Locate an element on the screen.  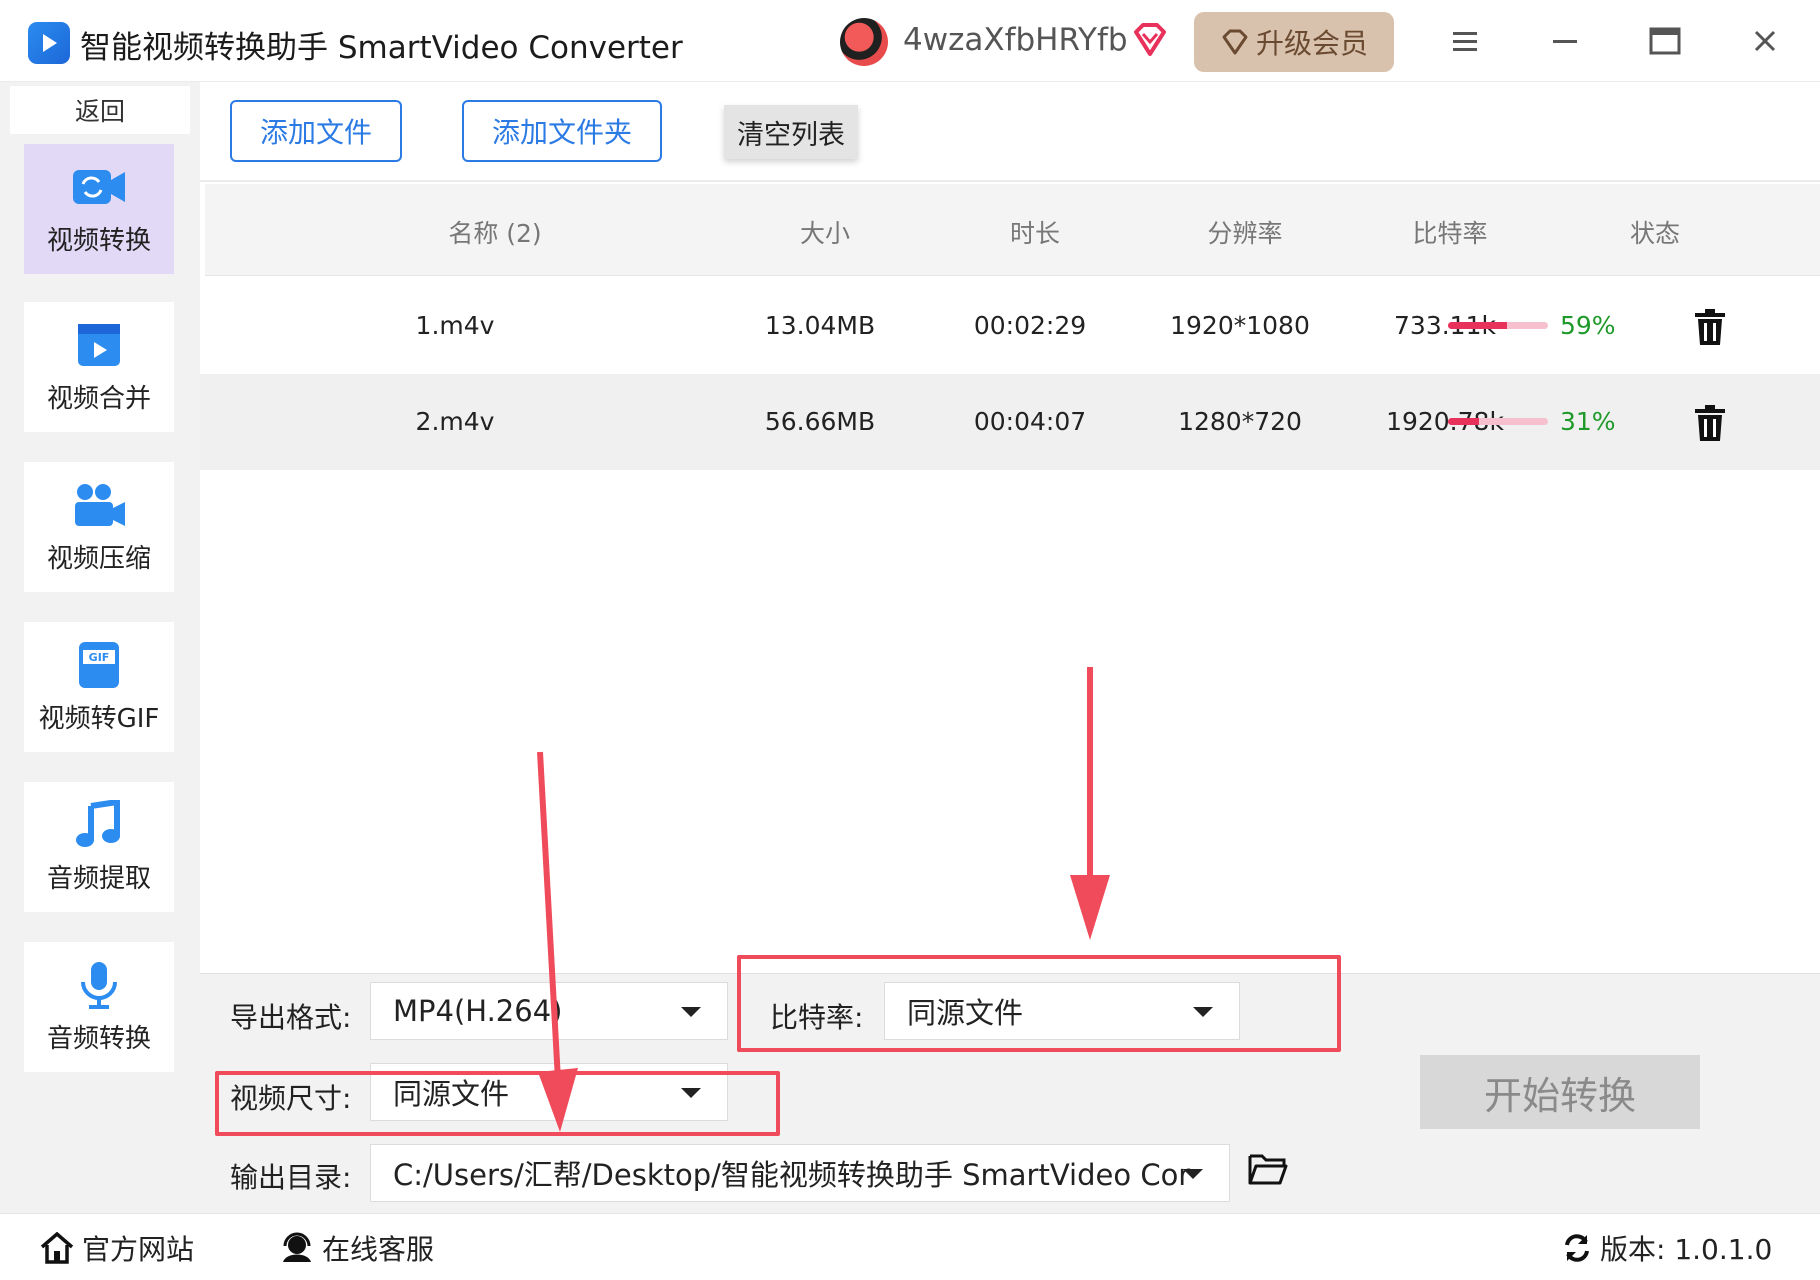
minimize-icon is located at coordinates (1565, 41).